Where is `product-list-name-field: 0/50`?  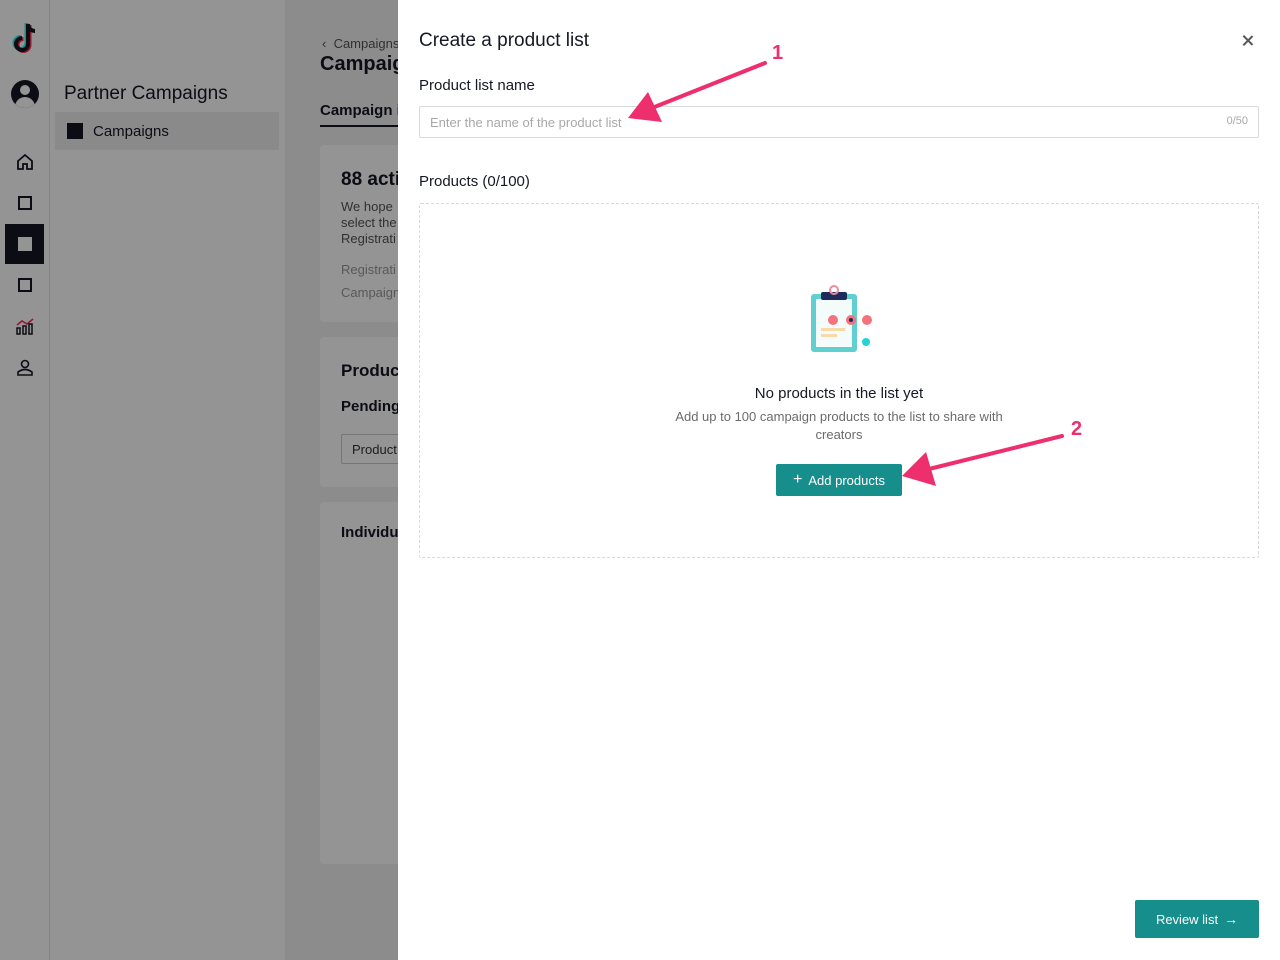
product-list-name-field: 0/50 is located at coordinates (839, 122).